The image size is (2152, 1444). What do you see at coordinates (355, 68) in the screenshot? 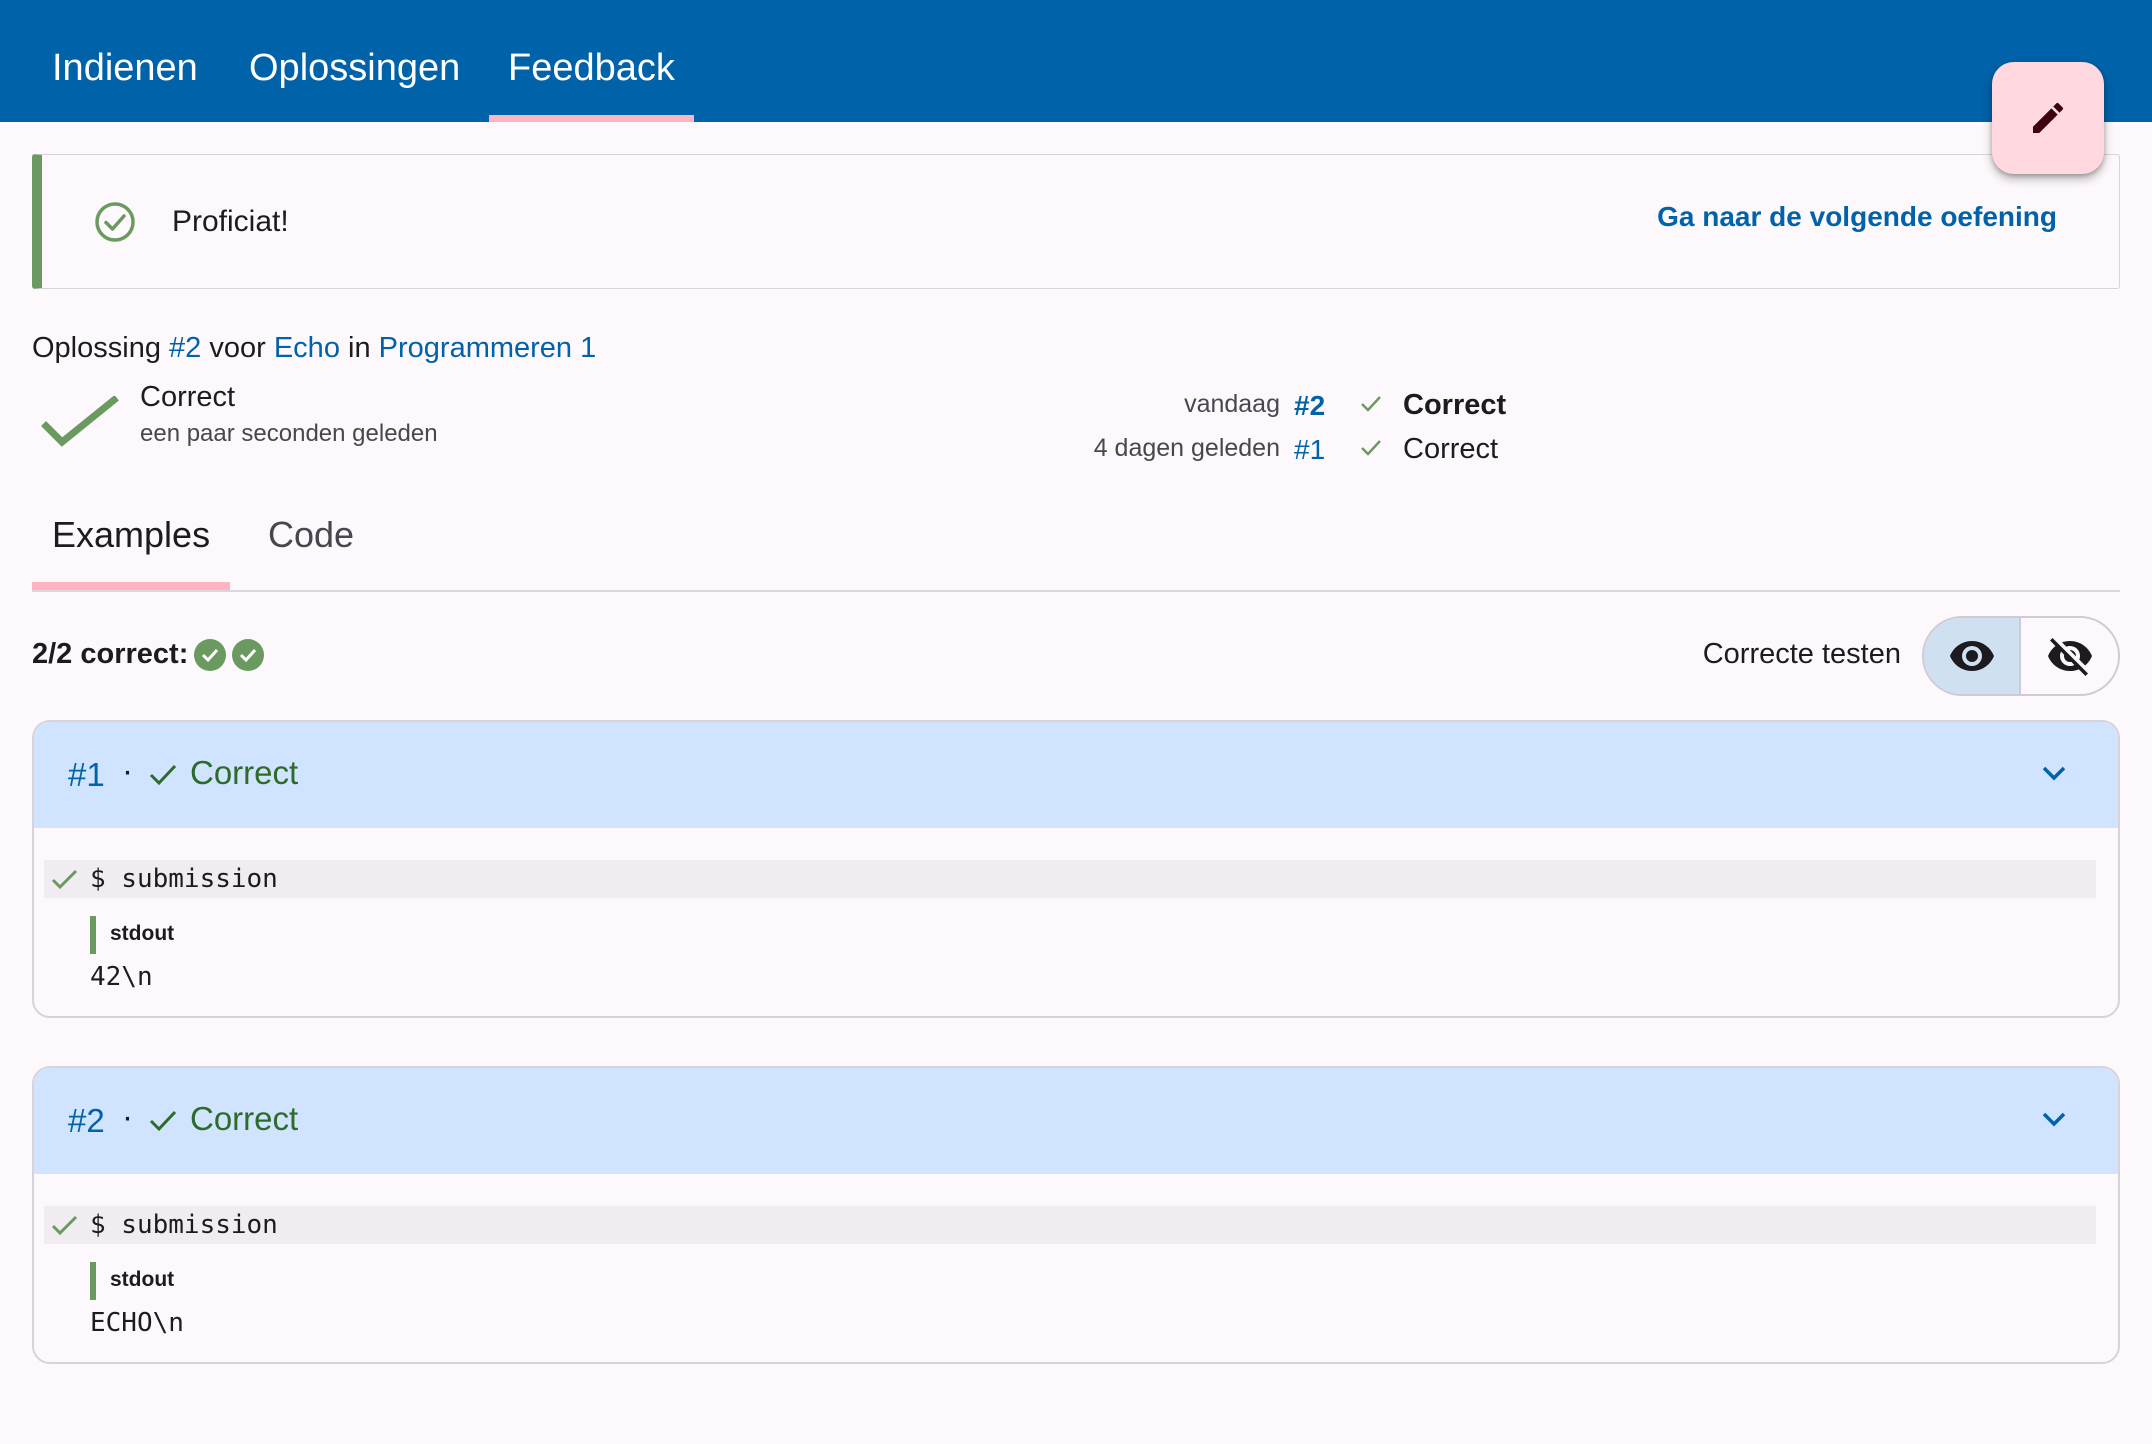
I see `tab-label: Oplossingen` at bounding box center [355, 68].